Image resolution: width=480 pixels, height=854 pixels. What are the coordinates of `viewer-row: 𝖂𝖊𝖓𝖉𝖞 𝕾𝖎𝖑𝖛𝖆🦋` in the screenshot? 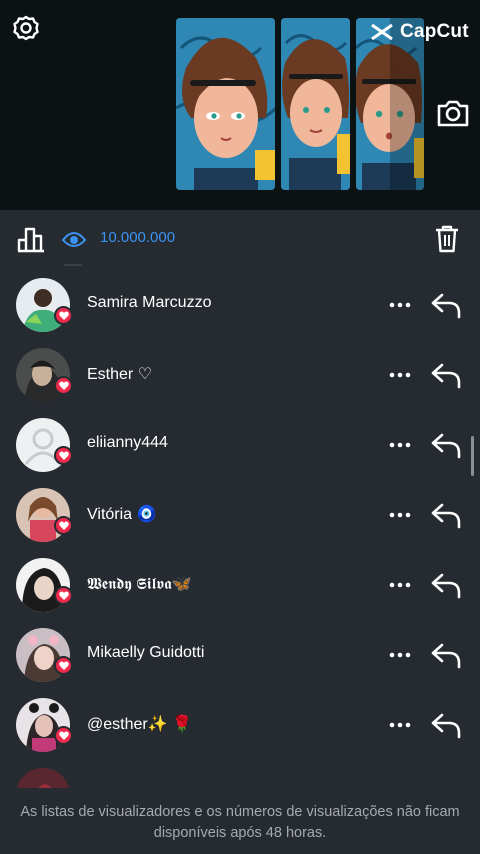 It's located at (240, 585).